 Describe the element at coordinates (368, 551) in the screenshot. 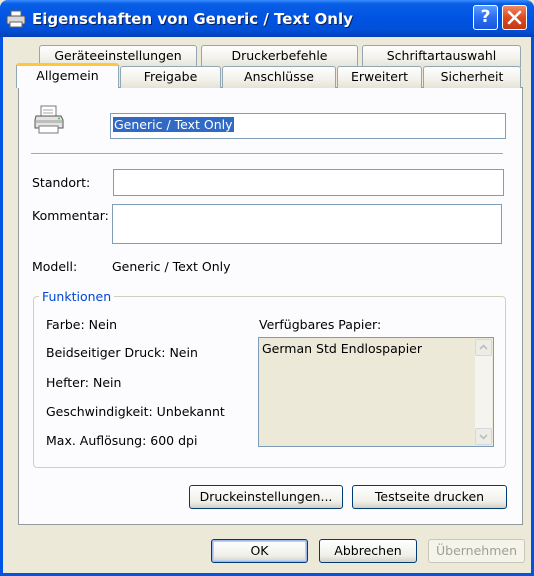

I see `cancel-button: Abbrechen` at that location.